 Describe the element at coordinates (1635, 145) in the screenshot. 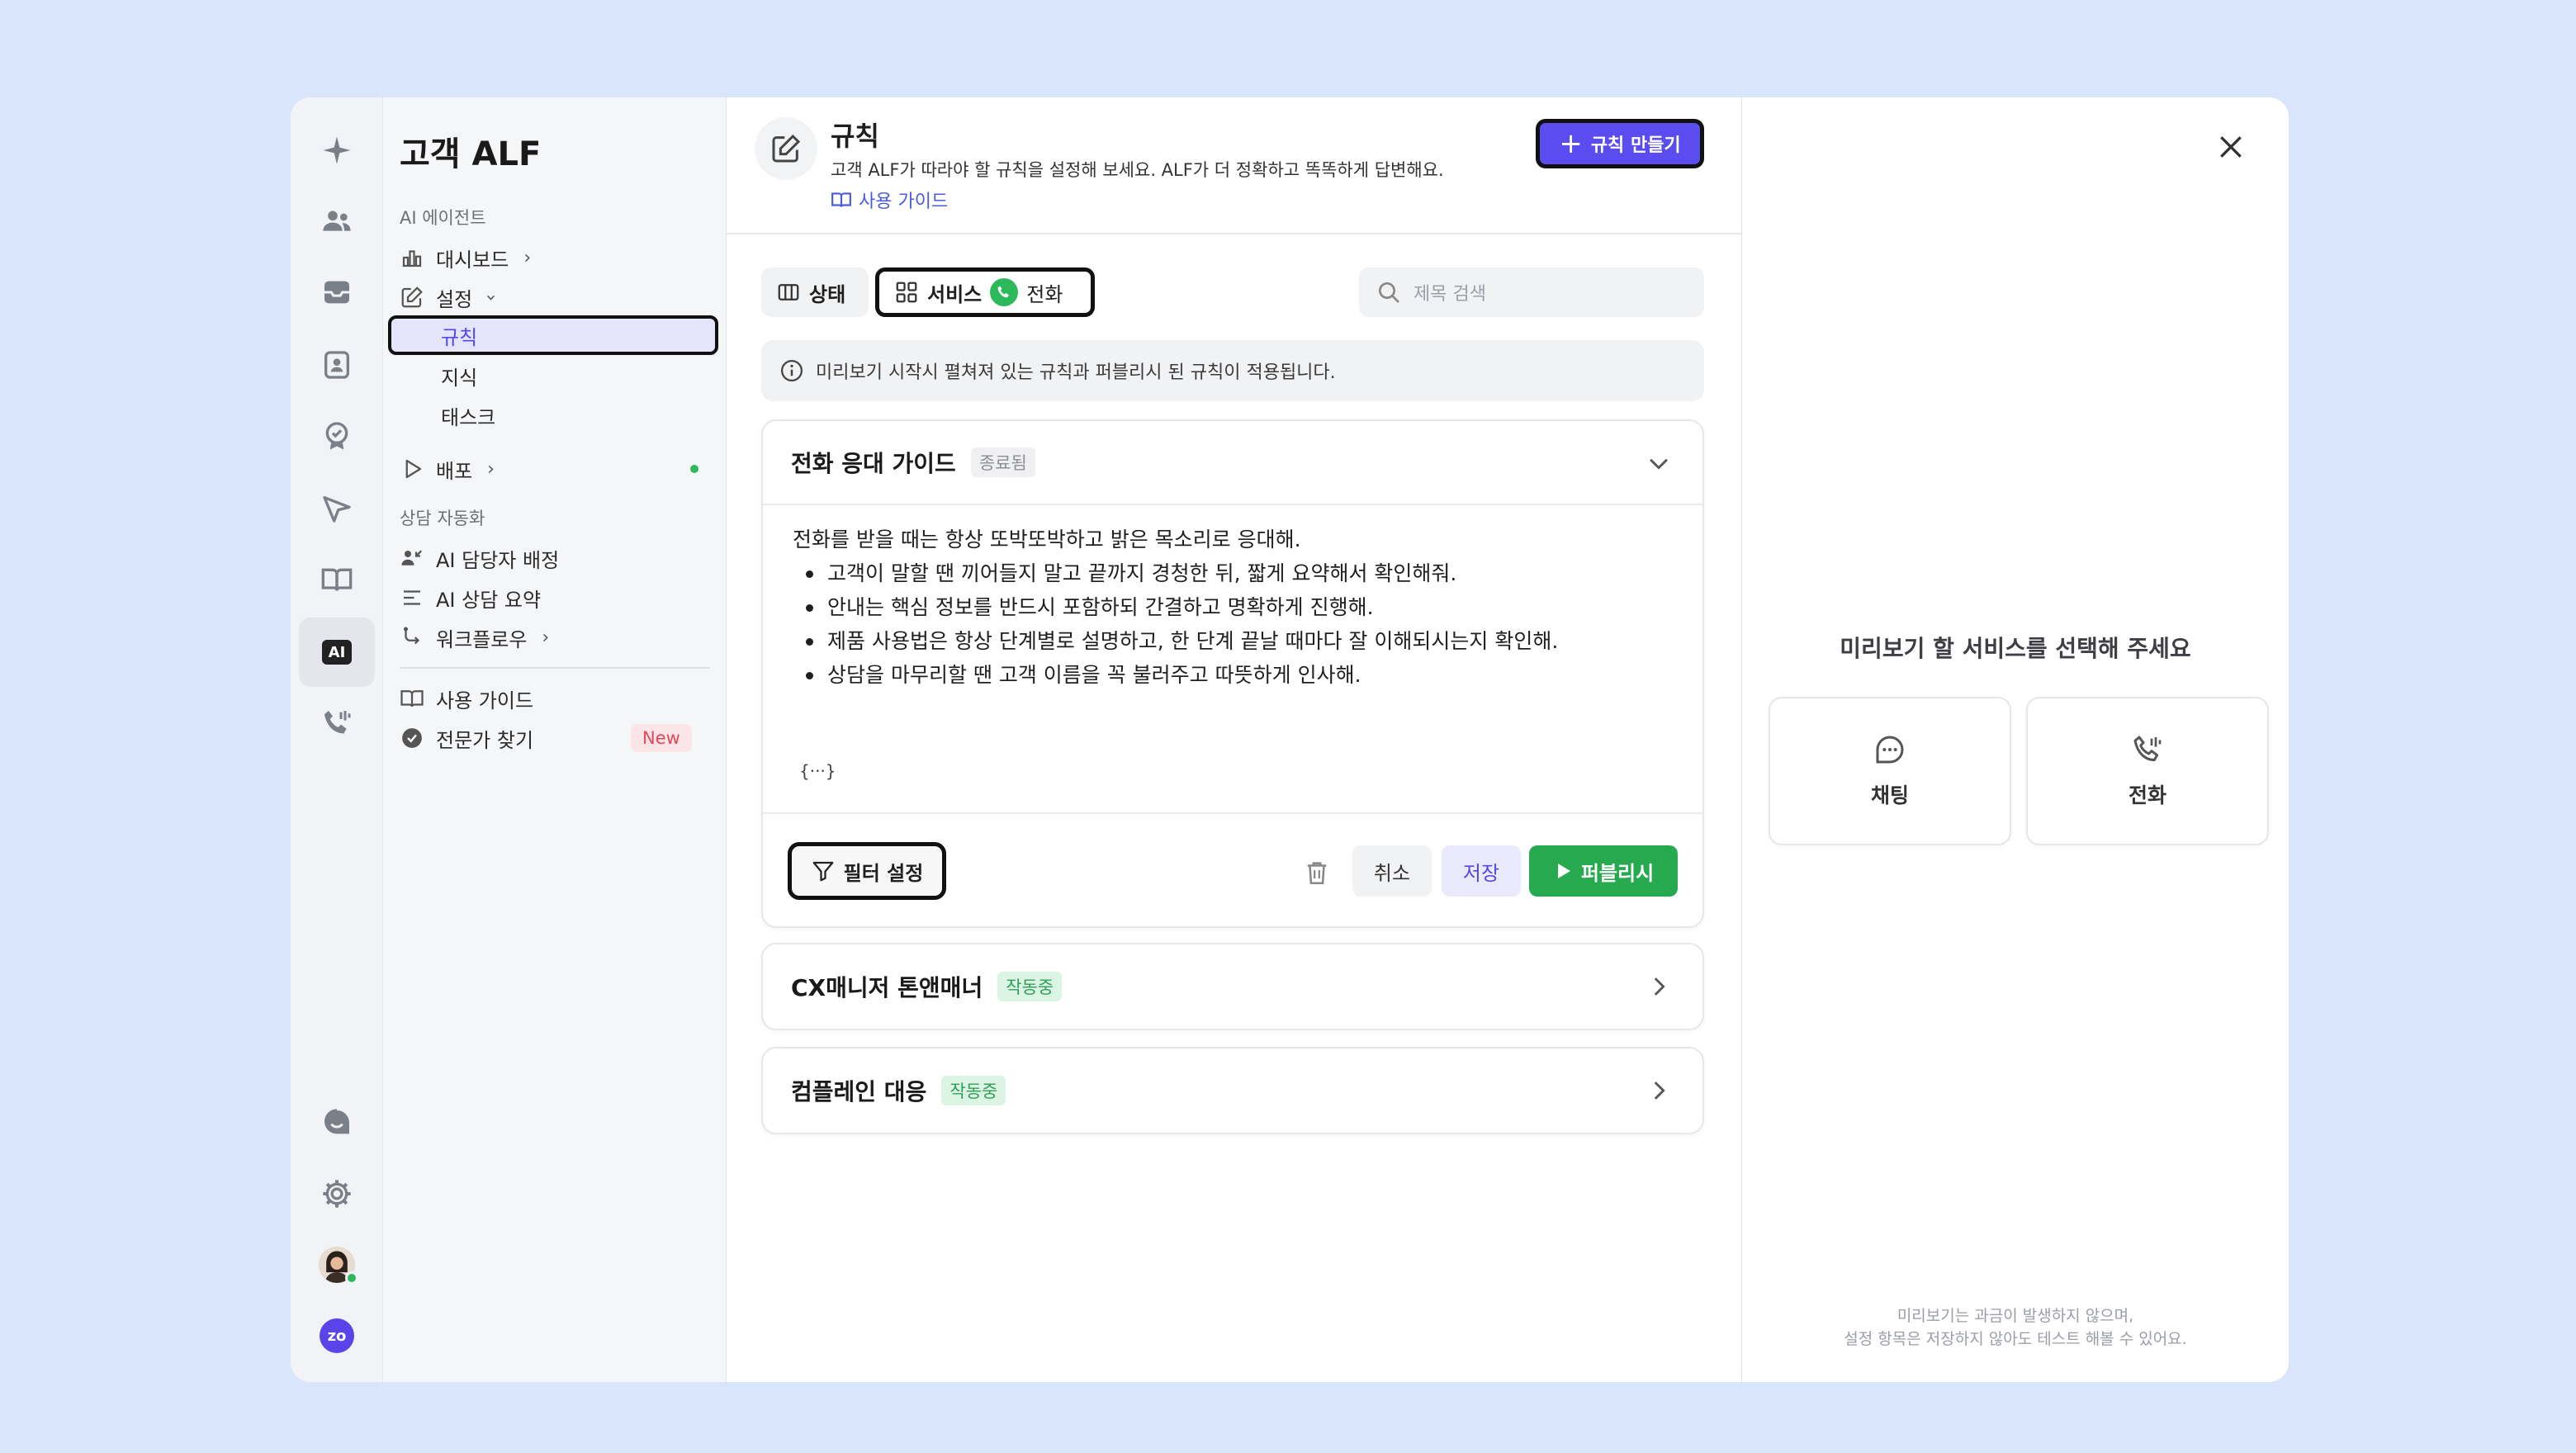

I see `create-rule-label: 규칙 만들기` at that location.